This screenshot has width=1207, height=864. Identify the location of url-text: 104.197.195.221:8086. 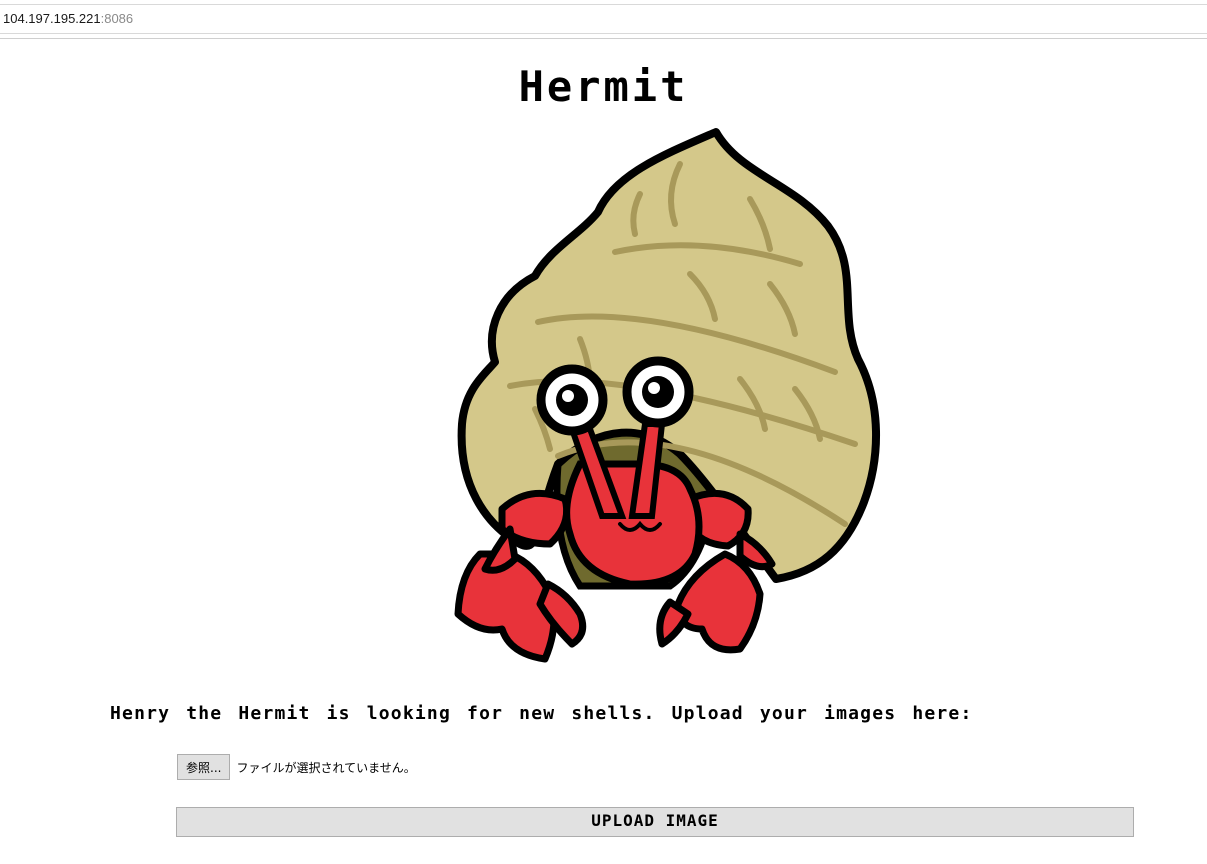
(68, 18).